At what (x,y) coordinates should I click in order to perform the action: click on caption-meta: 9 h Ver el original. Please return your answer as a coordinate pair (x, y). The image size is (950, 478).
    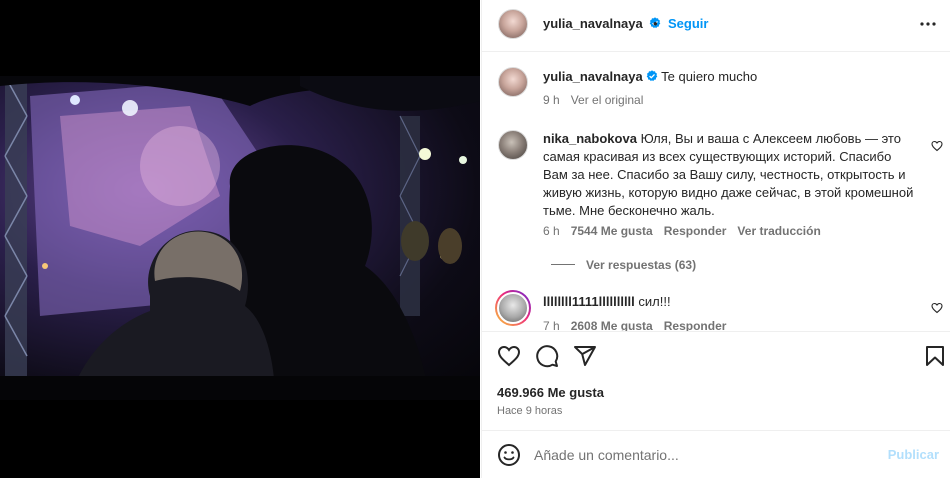
    Looking at the image, I should click on (598, 100).